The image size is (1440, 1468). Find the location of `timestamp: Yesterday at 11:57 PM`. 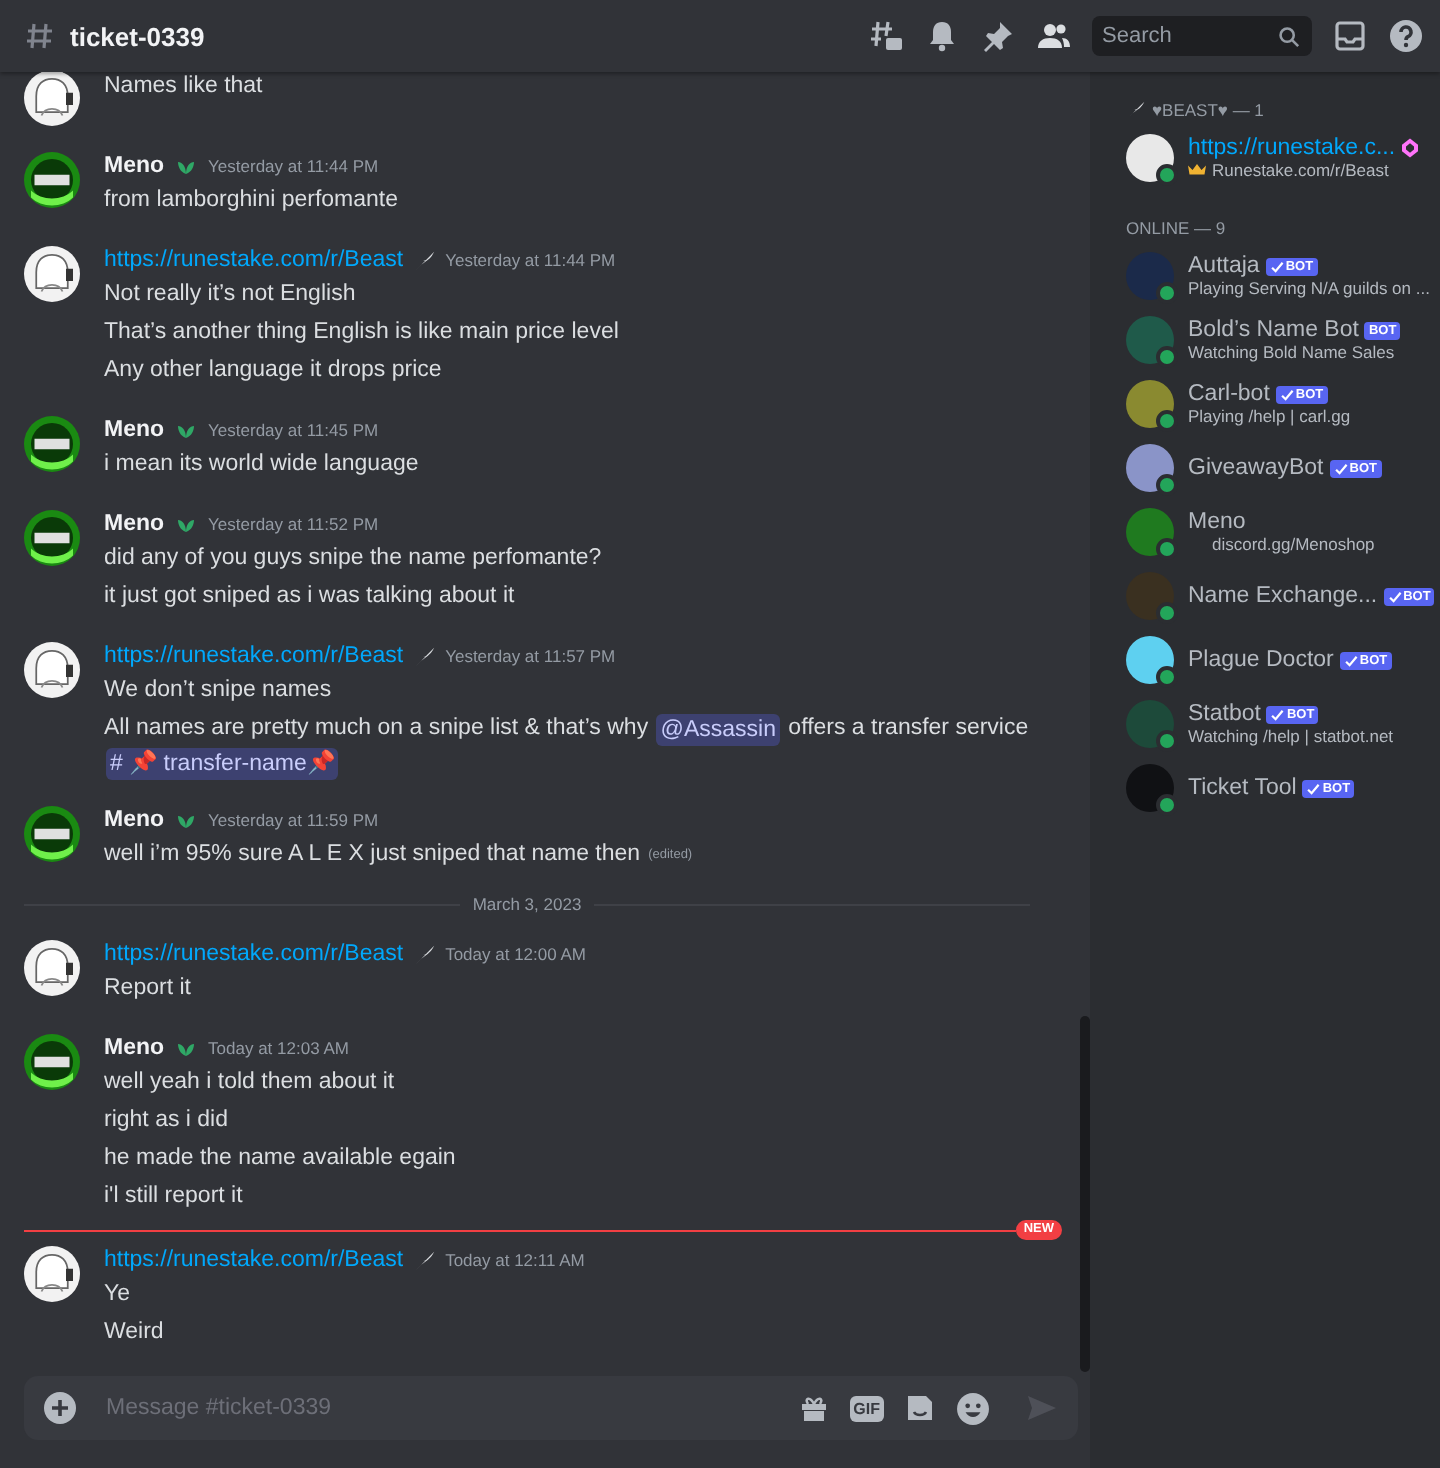

timestamp: Yesterday at 11:57 PM is located at coordinates (530, 656).